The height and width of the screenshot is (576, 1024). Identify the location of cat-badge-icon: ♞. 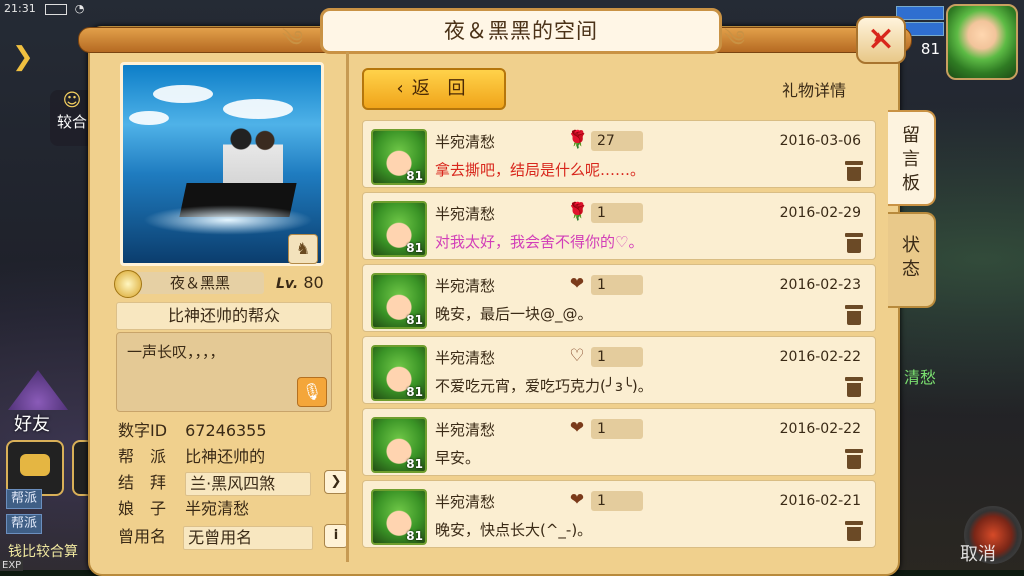
(303, 249).